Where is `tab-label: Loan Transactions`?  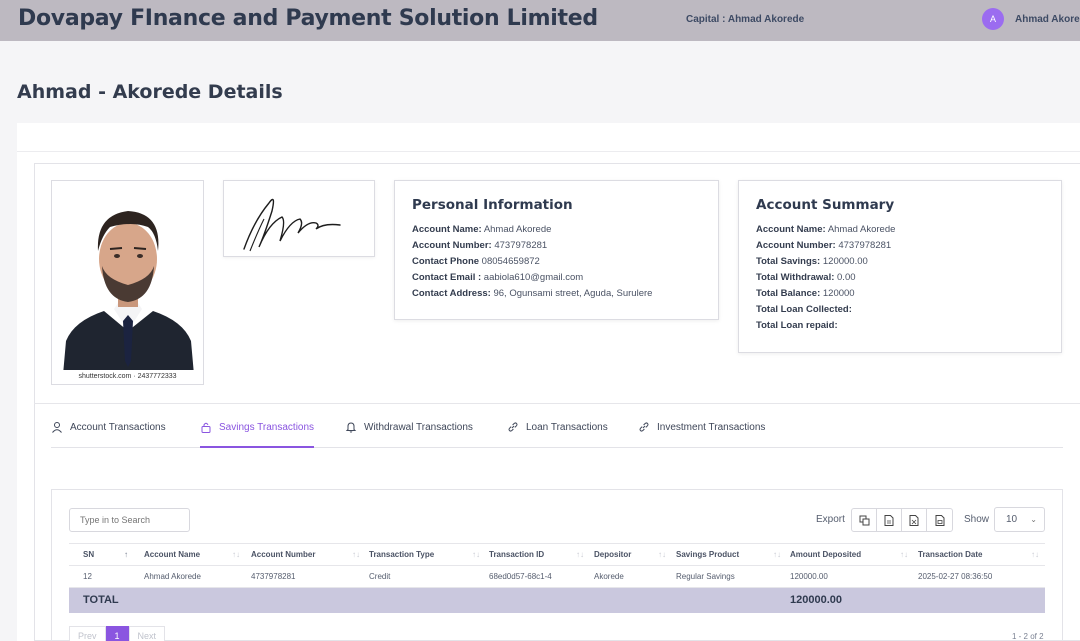
tab-label: Loan Transactions is located at coordinates (567, 427).